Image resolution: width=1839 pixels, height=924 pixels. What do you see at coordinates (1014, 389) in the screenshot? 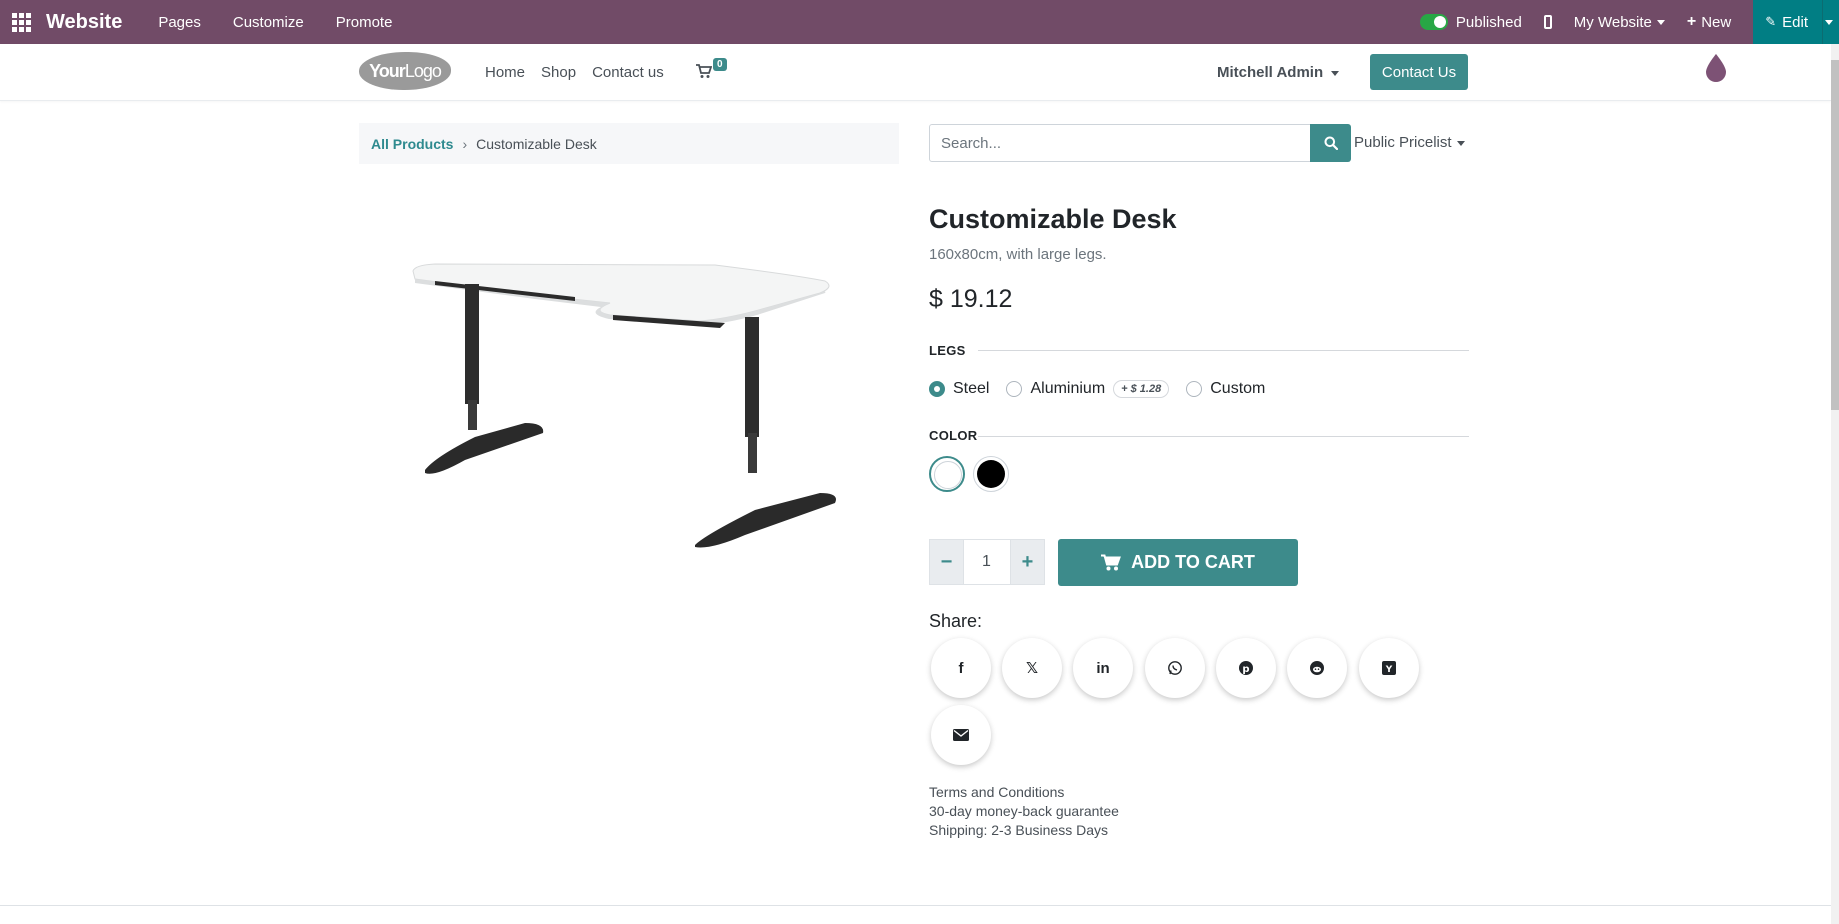
I see `radio-aluminium` at bounding box center [1014, 389].